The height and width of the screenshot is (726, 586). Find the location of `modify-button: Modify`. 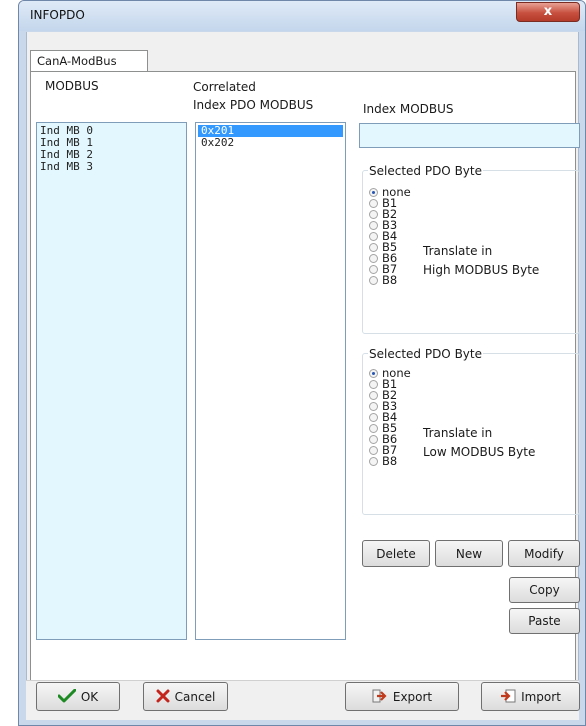

modify-button: Modify is located at coordinates (544, 553).